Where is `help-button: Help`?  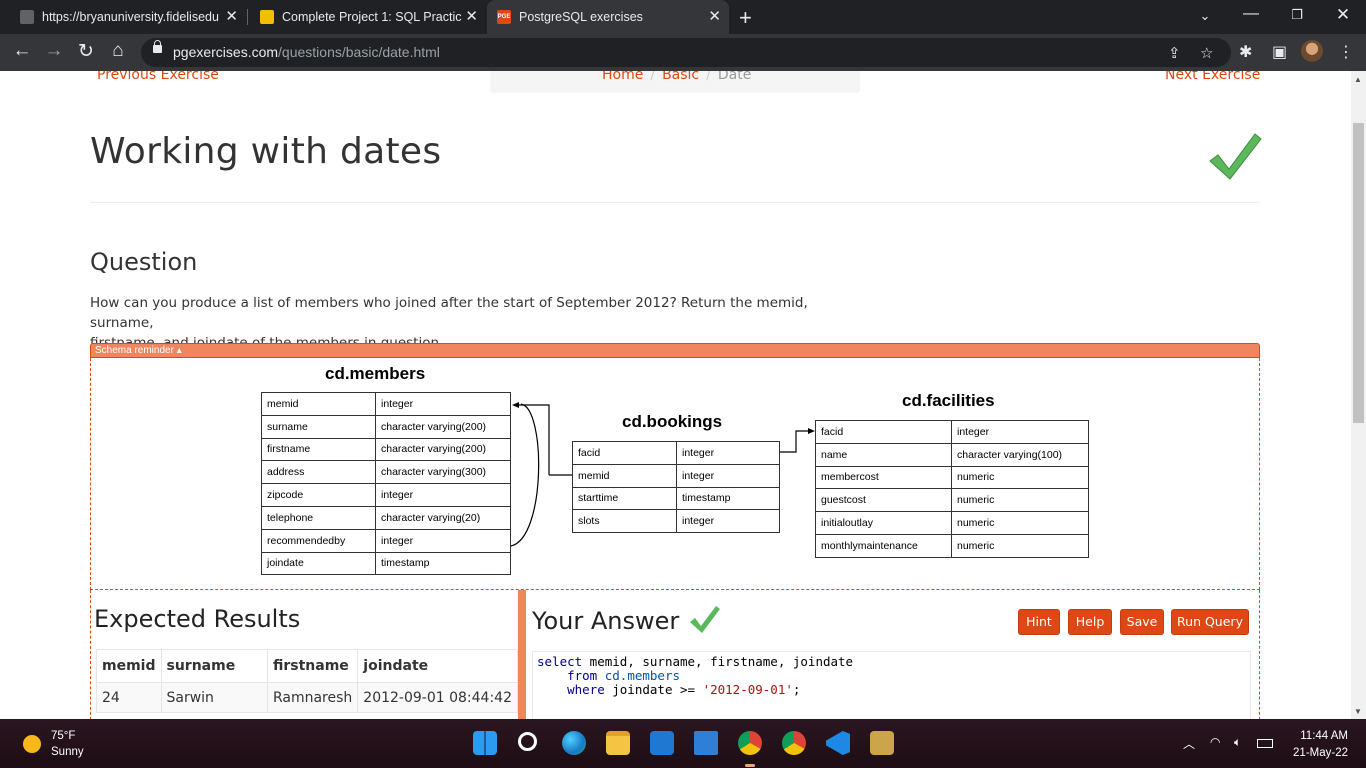 help-button: Help is located at coordinates (1090, 622).